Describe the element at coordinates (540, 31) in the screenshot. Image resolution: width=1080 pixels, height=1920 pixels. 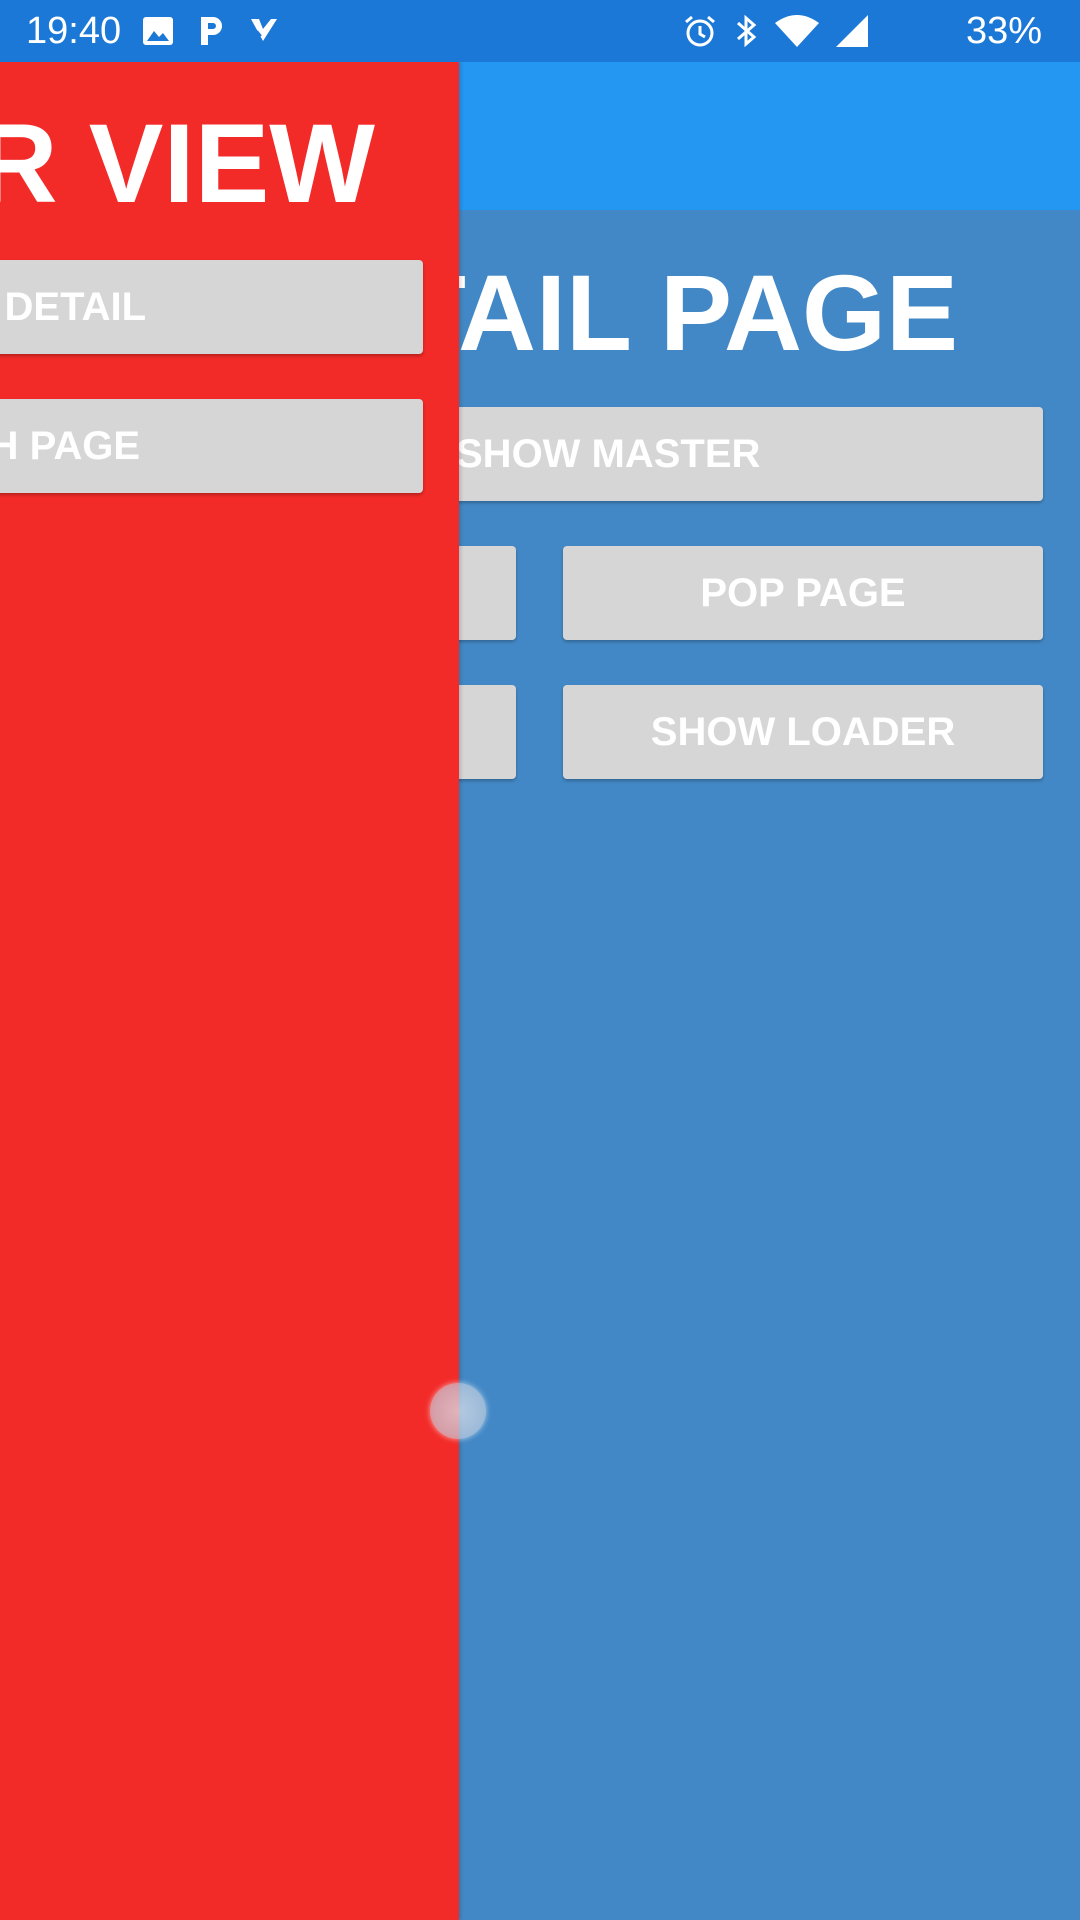
I see `status-bar: 19:40 33%` at that location.